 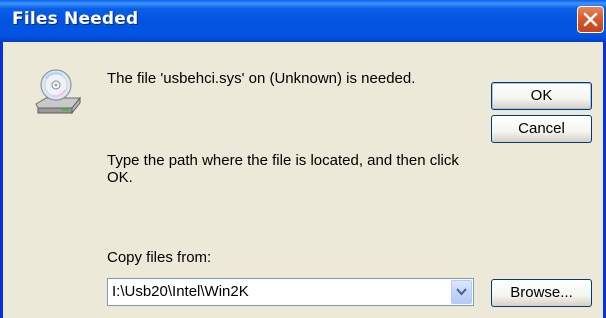 I want to click on combobox-dropdown-button, so click(x=461, y=292).